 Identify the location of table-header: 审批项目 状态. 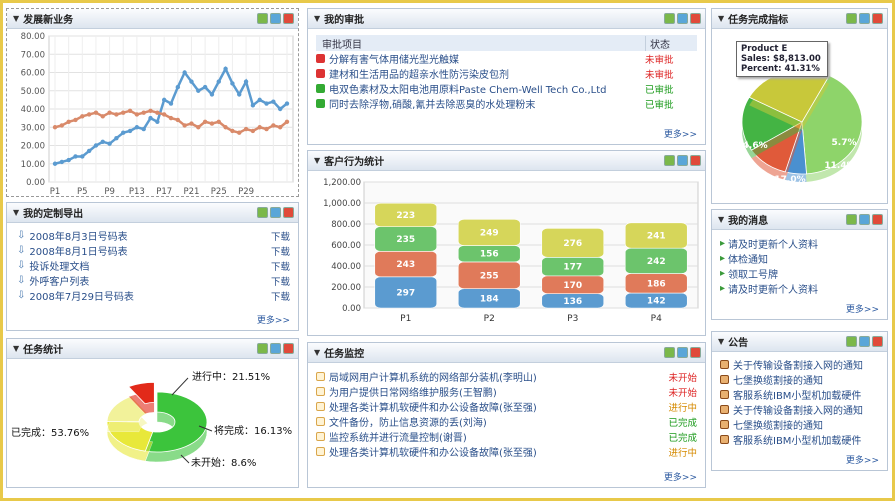
(506, 43).